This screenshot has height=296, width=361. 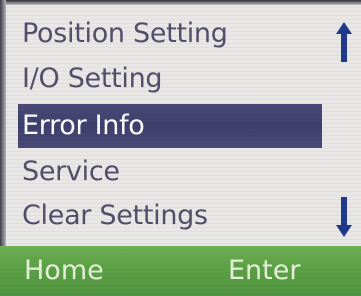 What do you see at coordinates (180, 2) in the screenshot?
I see `screen-bezel-top` at bounding box center [180, 2].